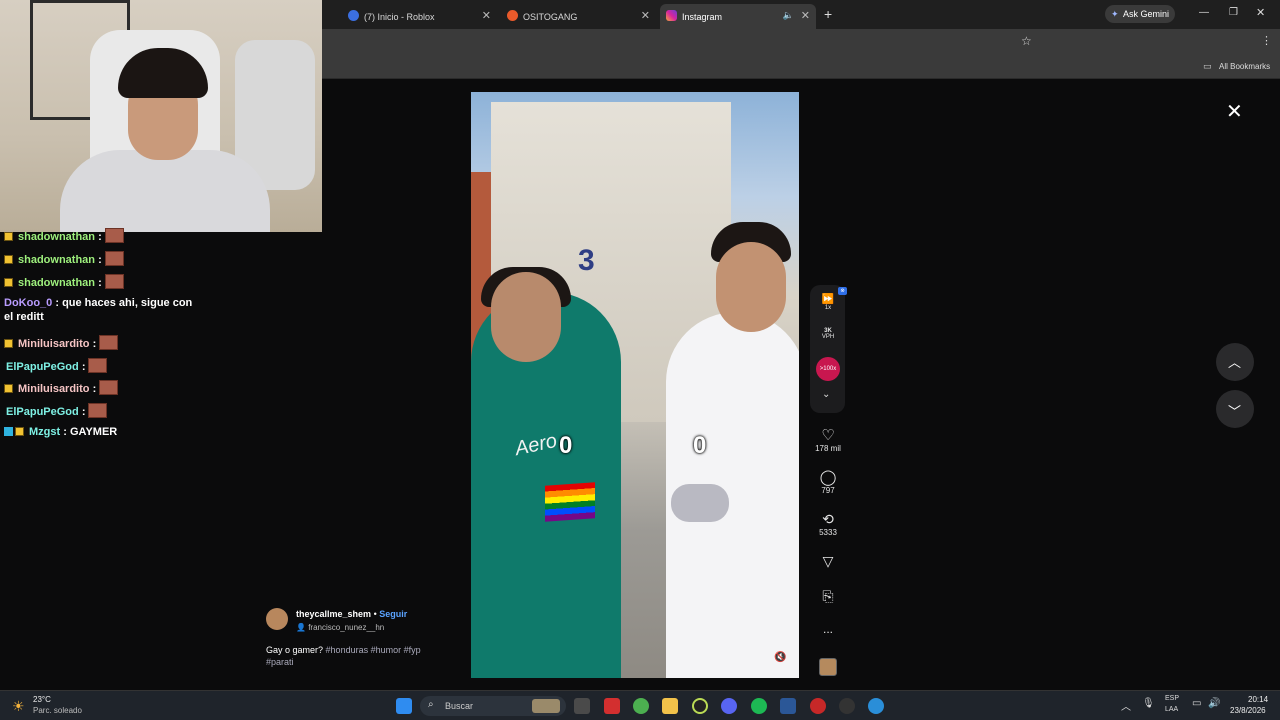 The width and height of the screenshot is (1280, 720). What do you see at coordinates (393, 614) in the screenshot?
I see `follow-button: Seguir` at bounding box center [393, 614].